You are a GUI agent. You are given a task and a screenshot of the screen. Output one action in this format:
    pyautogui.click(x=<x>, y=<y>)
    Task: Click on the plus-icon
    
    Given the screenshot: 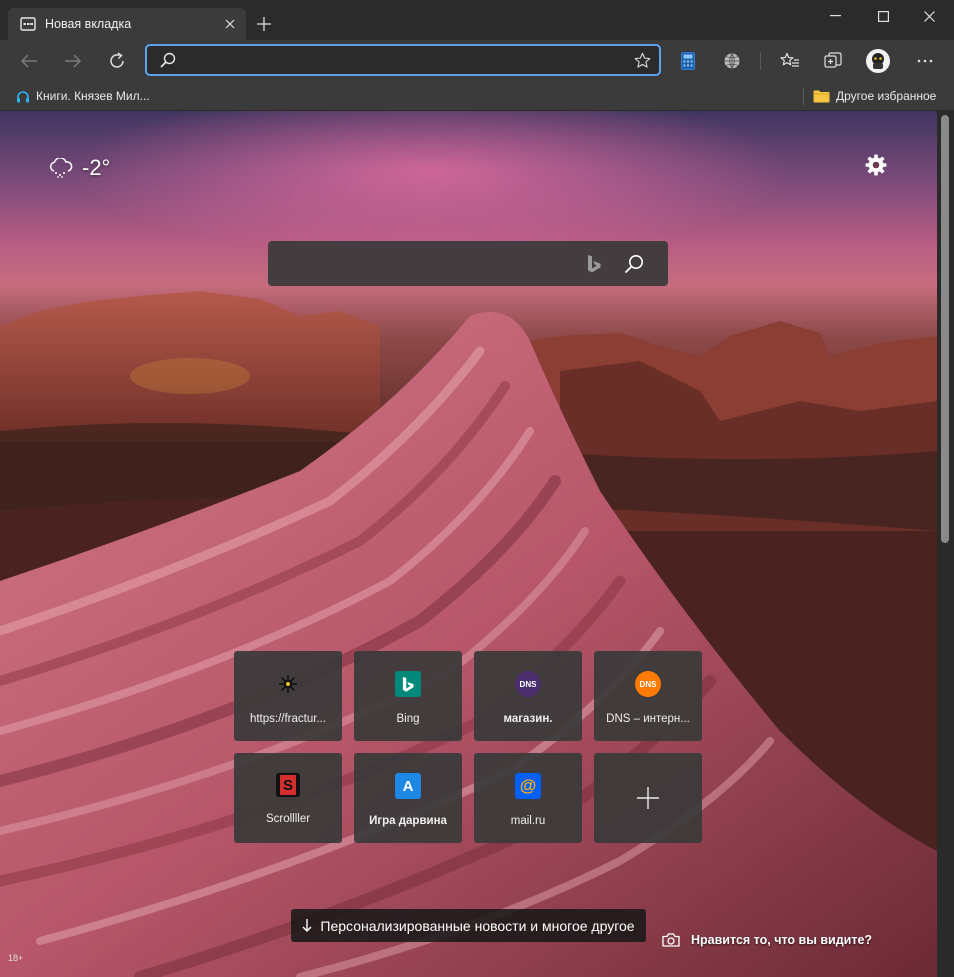 What is the action you would take?
    pyautogui.click(x=648, y=798)
    